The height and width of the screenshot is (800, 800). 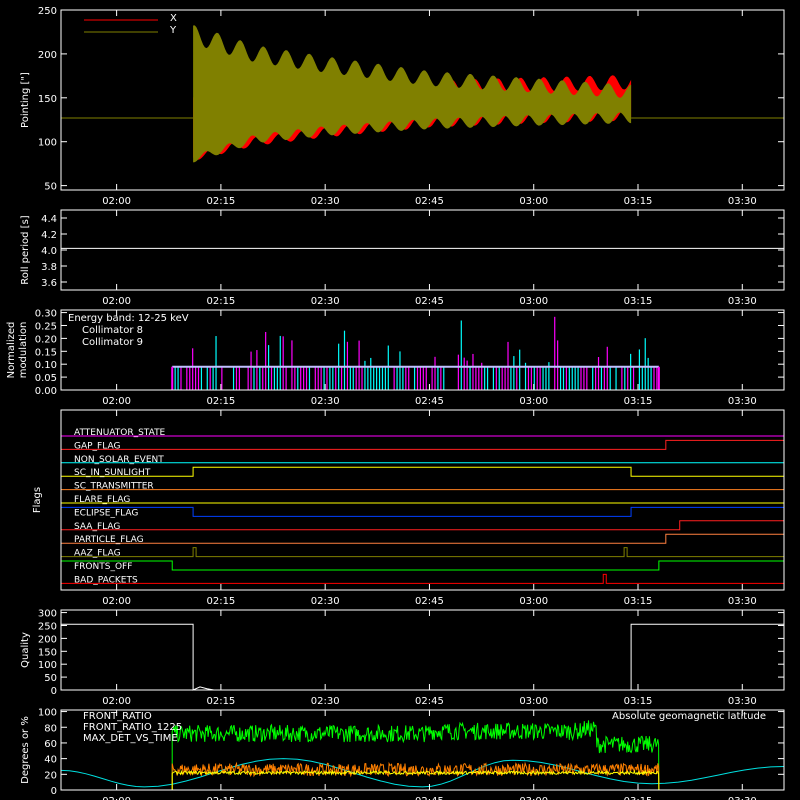 What do you see at coordinates (97, 527) in the screenshot?
I see `flag-saa-flag-label: SAA_FLAG` at bounding box center [97, 527].